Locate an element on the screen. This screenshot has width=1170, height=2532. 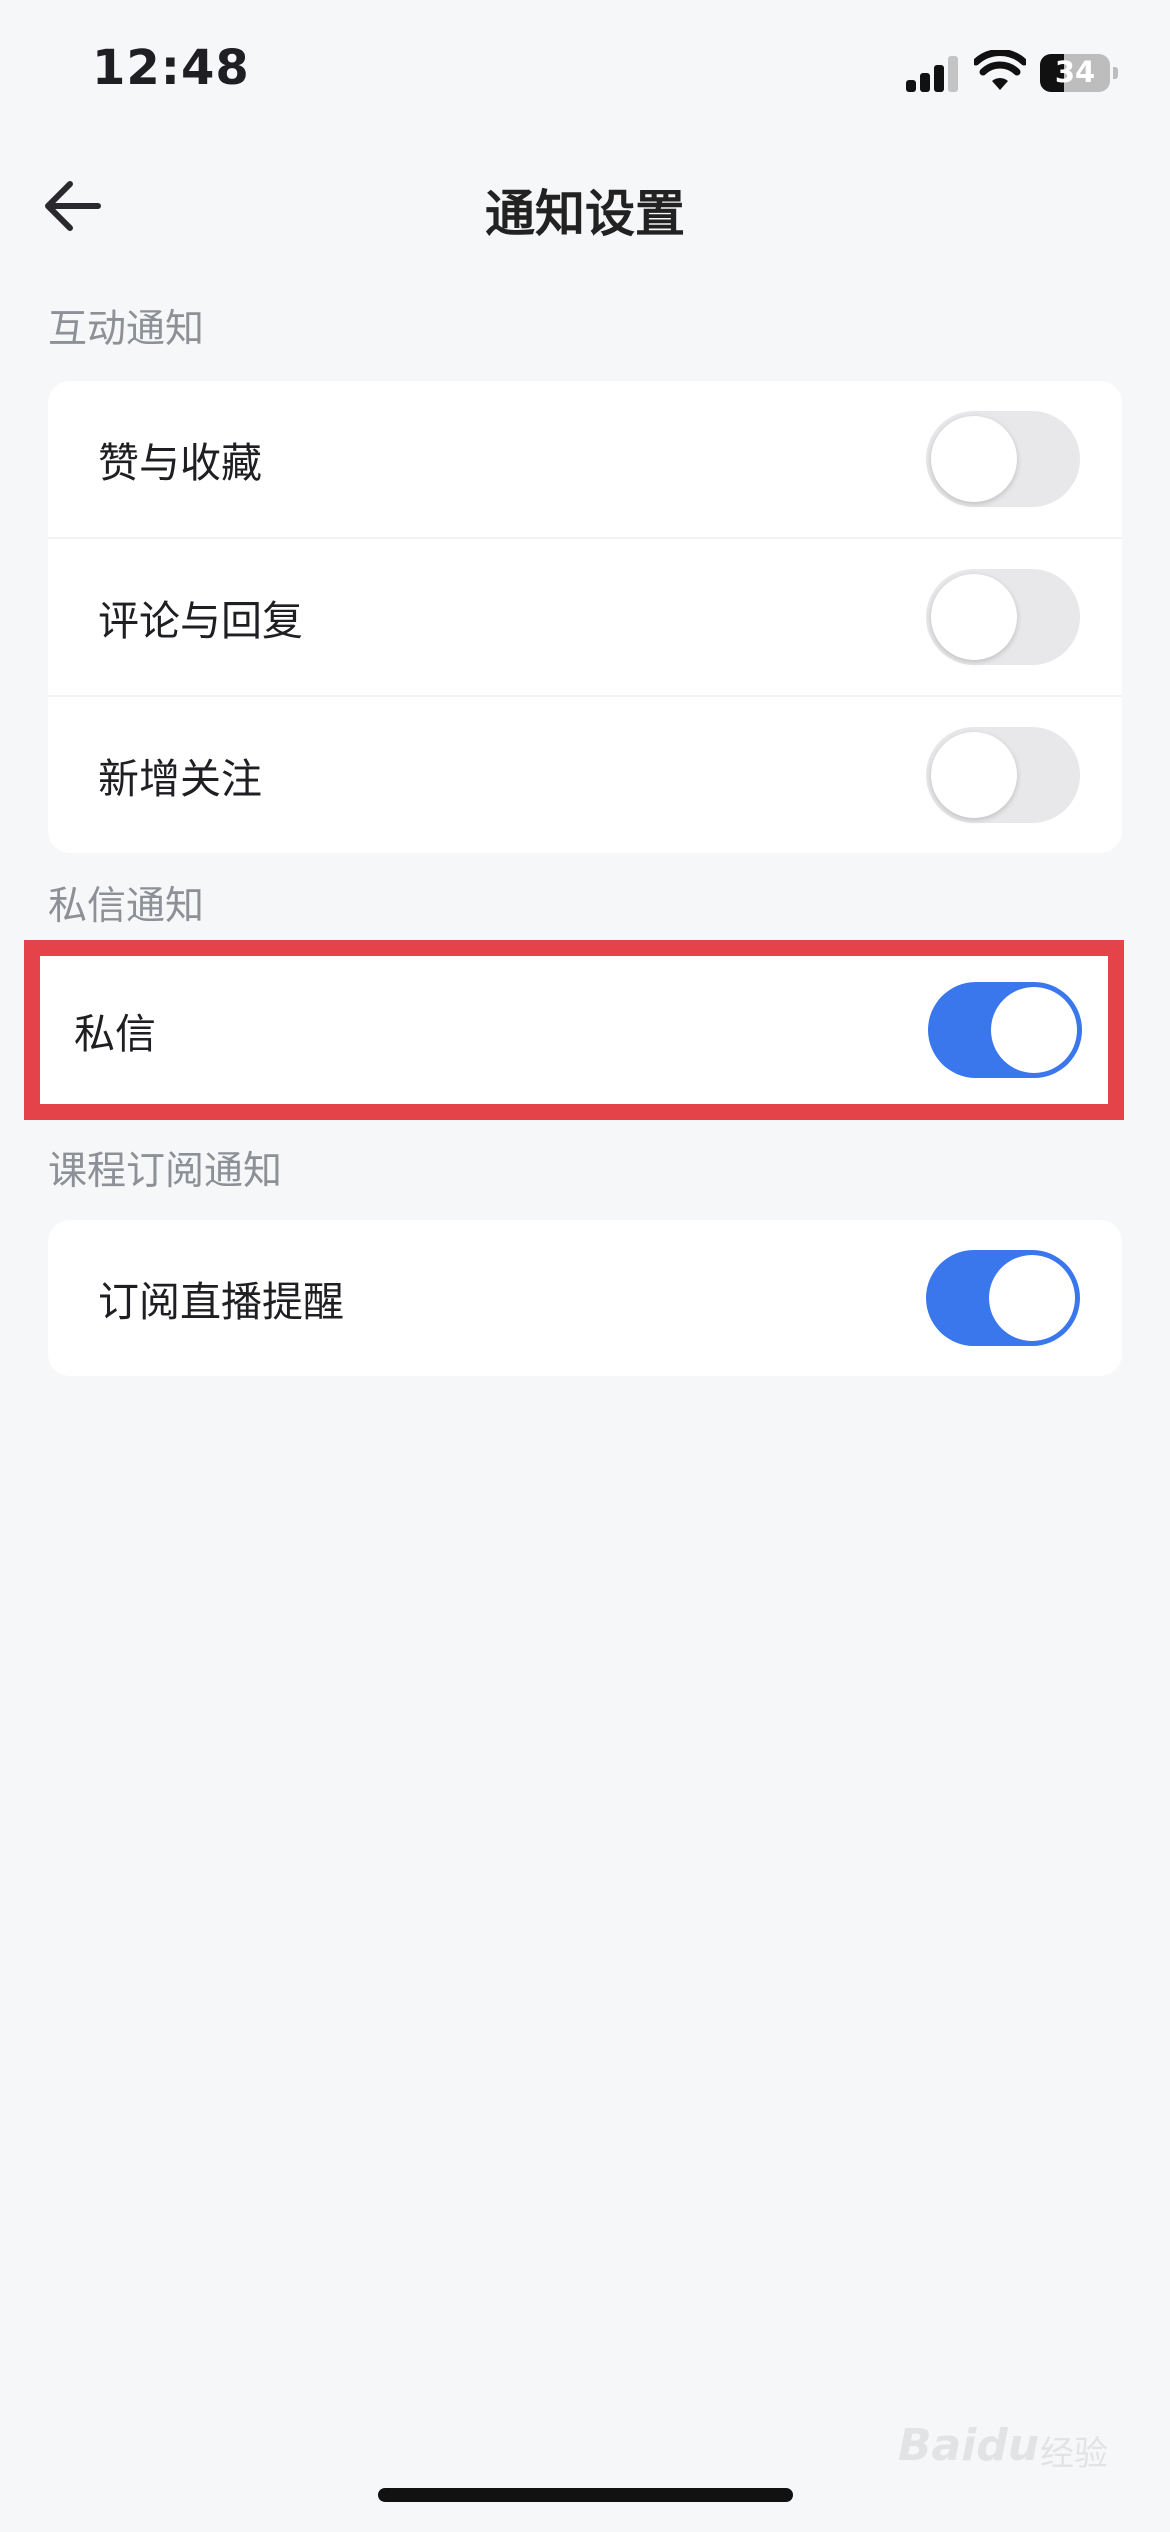
wifi-icon is located at coordinates (1000, 70).